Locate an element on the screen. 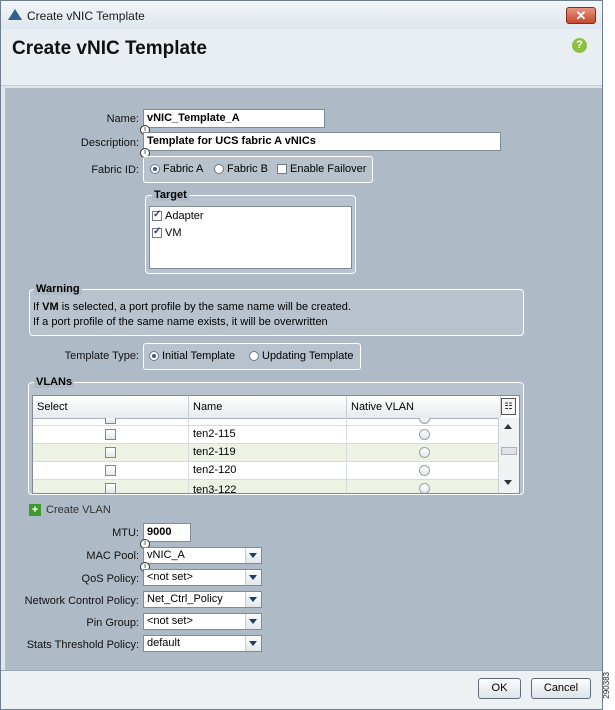 The width and height of the screenshot is (615, 710). adapter-checkbox is located at coordinates (157, 215).